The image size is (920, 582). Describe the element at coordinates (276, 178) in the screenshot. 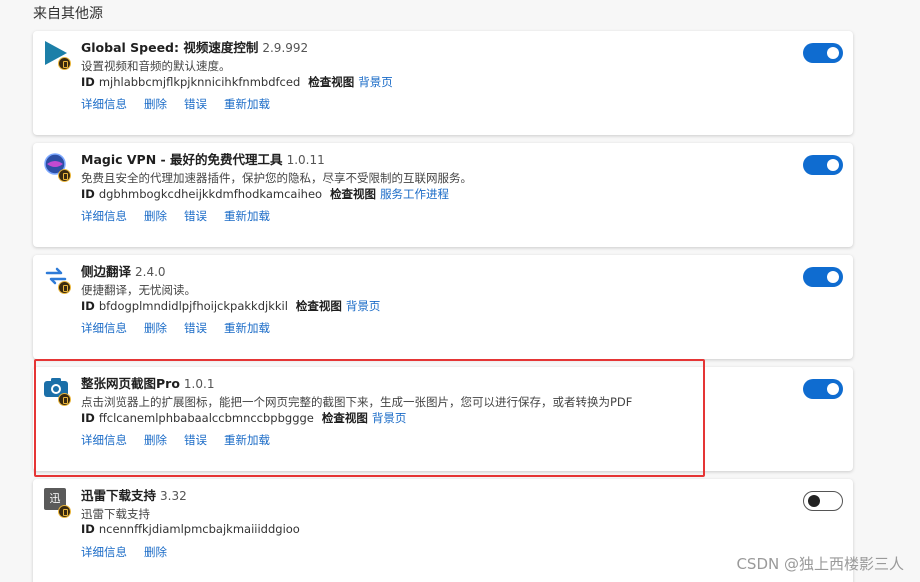

I see `extension-description: 免费且安全的代理加速器插件，保护您的隐私，尽享不受限制的互联网服务。` at that location.